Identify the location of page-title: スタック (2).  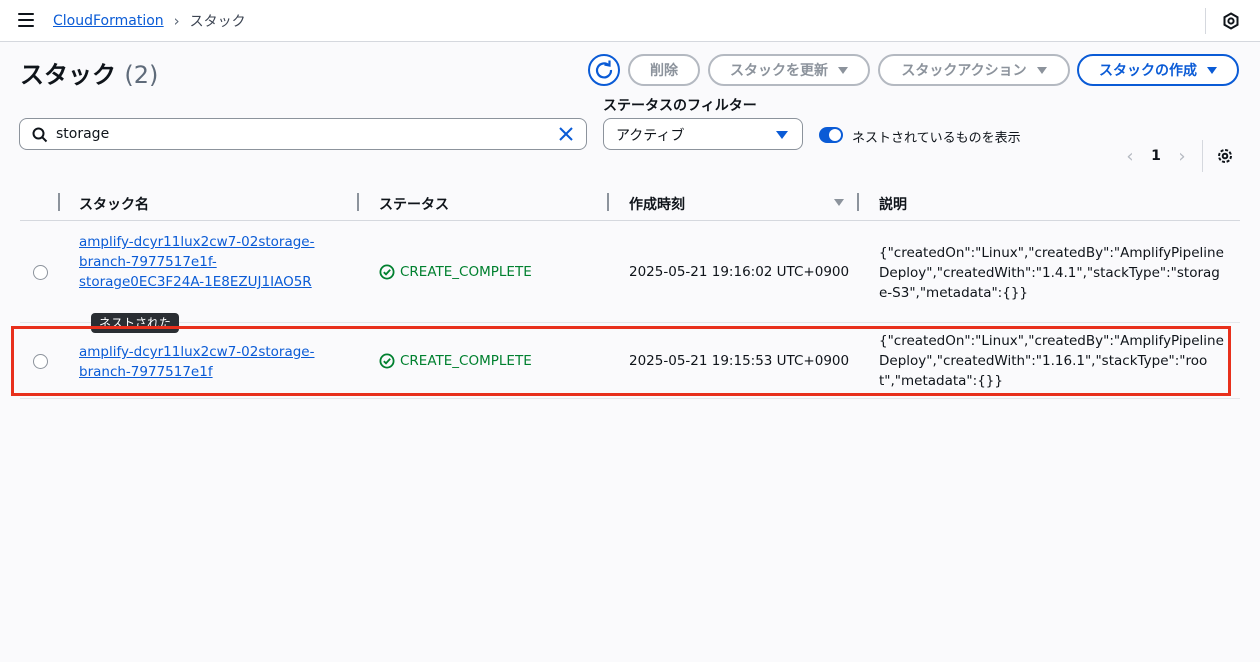
(89, 72).